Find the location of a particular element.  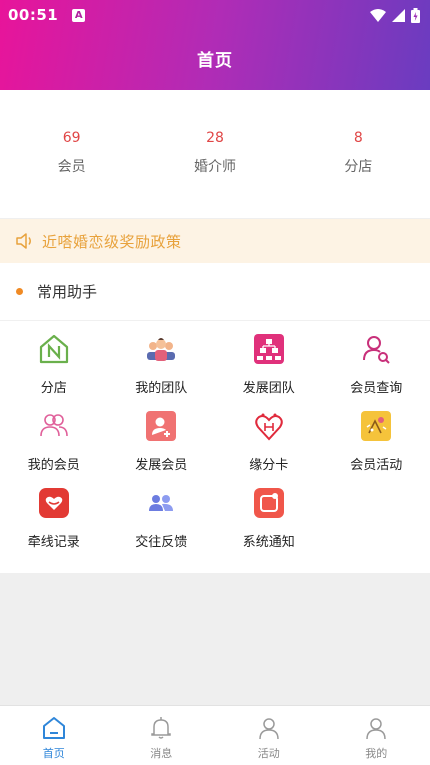

helper-item-feedback: 交往反馈 is located at coordinates (162, 525).